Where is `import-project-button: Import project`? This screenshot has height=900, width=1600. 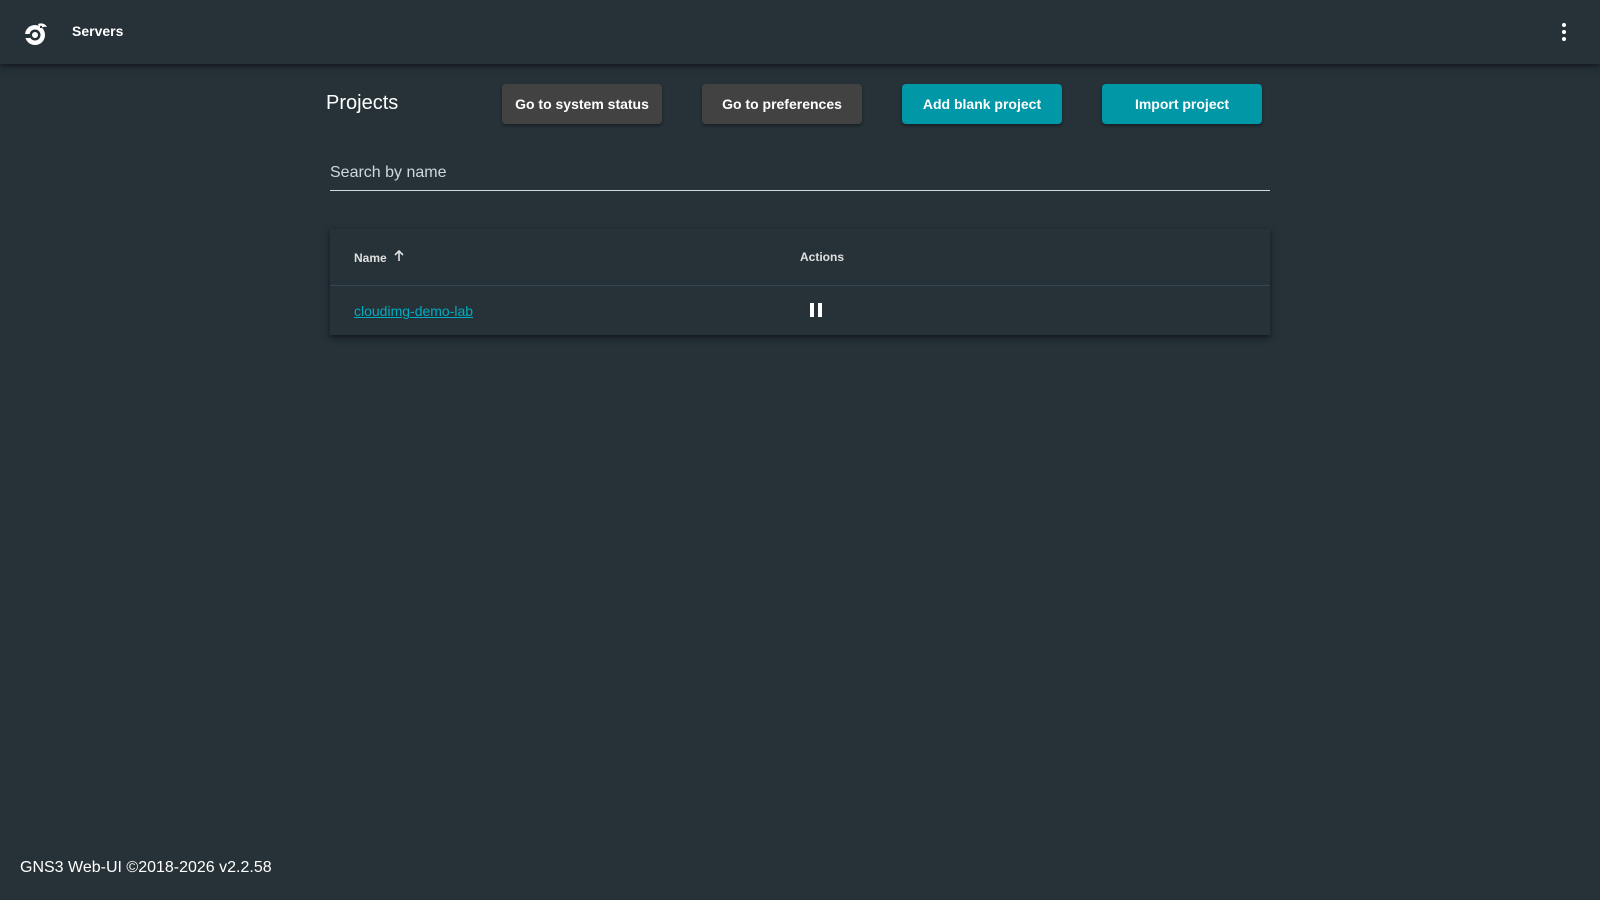 import-project-button: Import project is located at coordinates (1182, 104).